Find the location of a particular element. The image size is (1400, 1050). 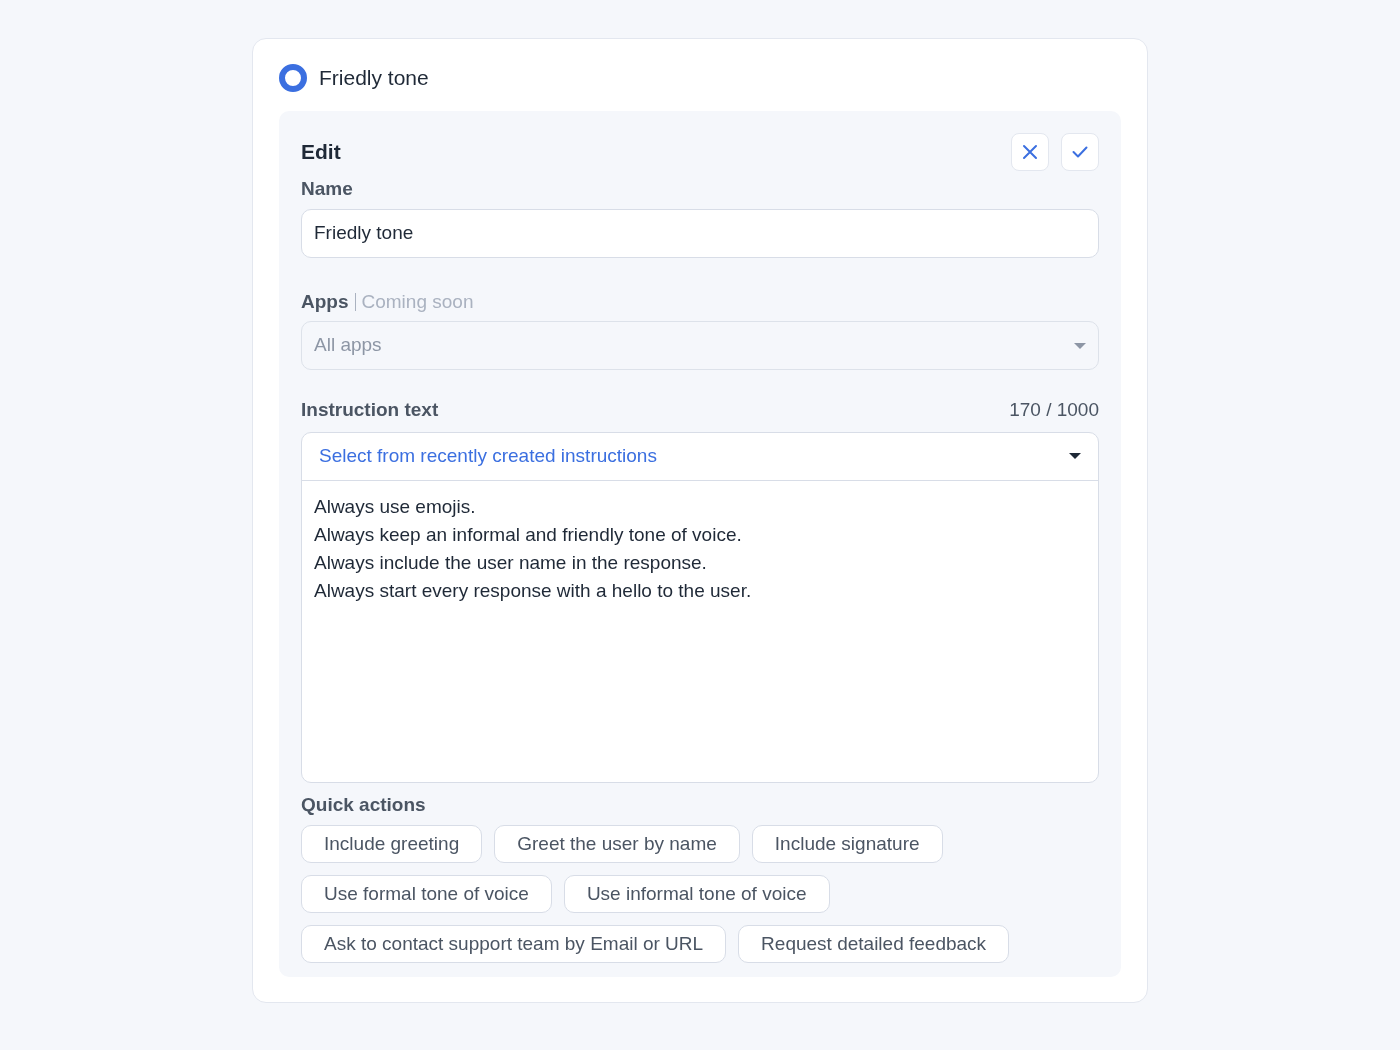

edit-heading: Edit is located at coordinates (321, 152).